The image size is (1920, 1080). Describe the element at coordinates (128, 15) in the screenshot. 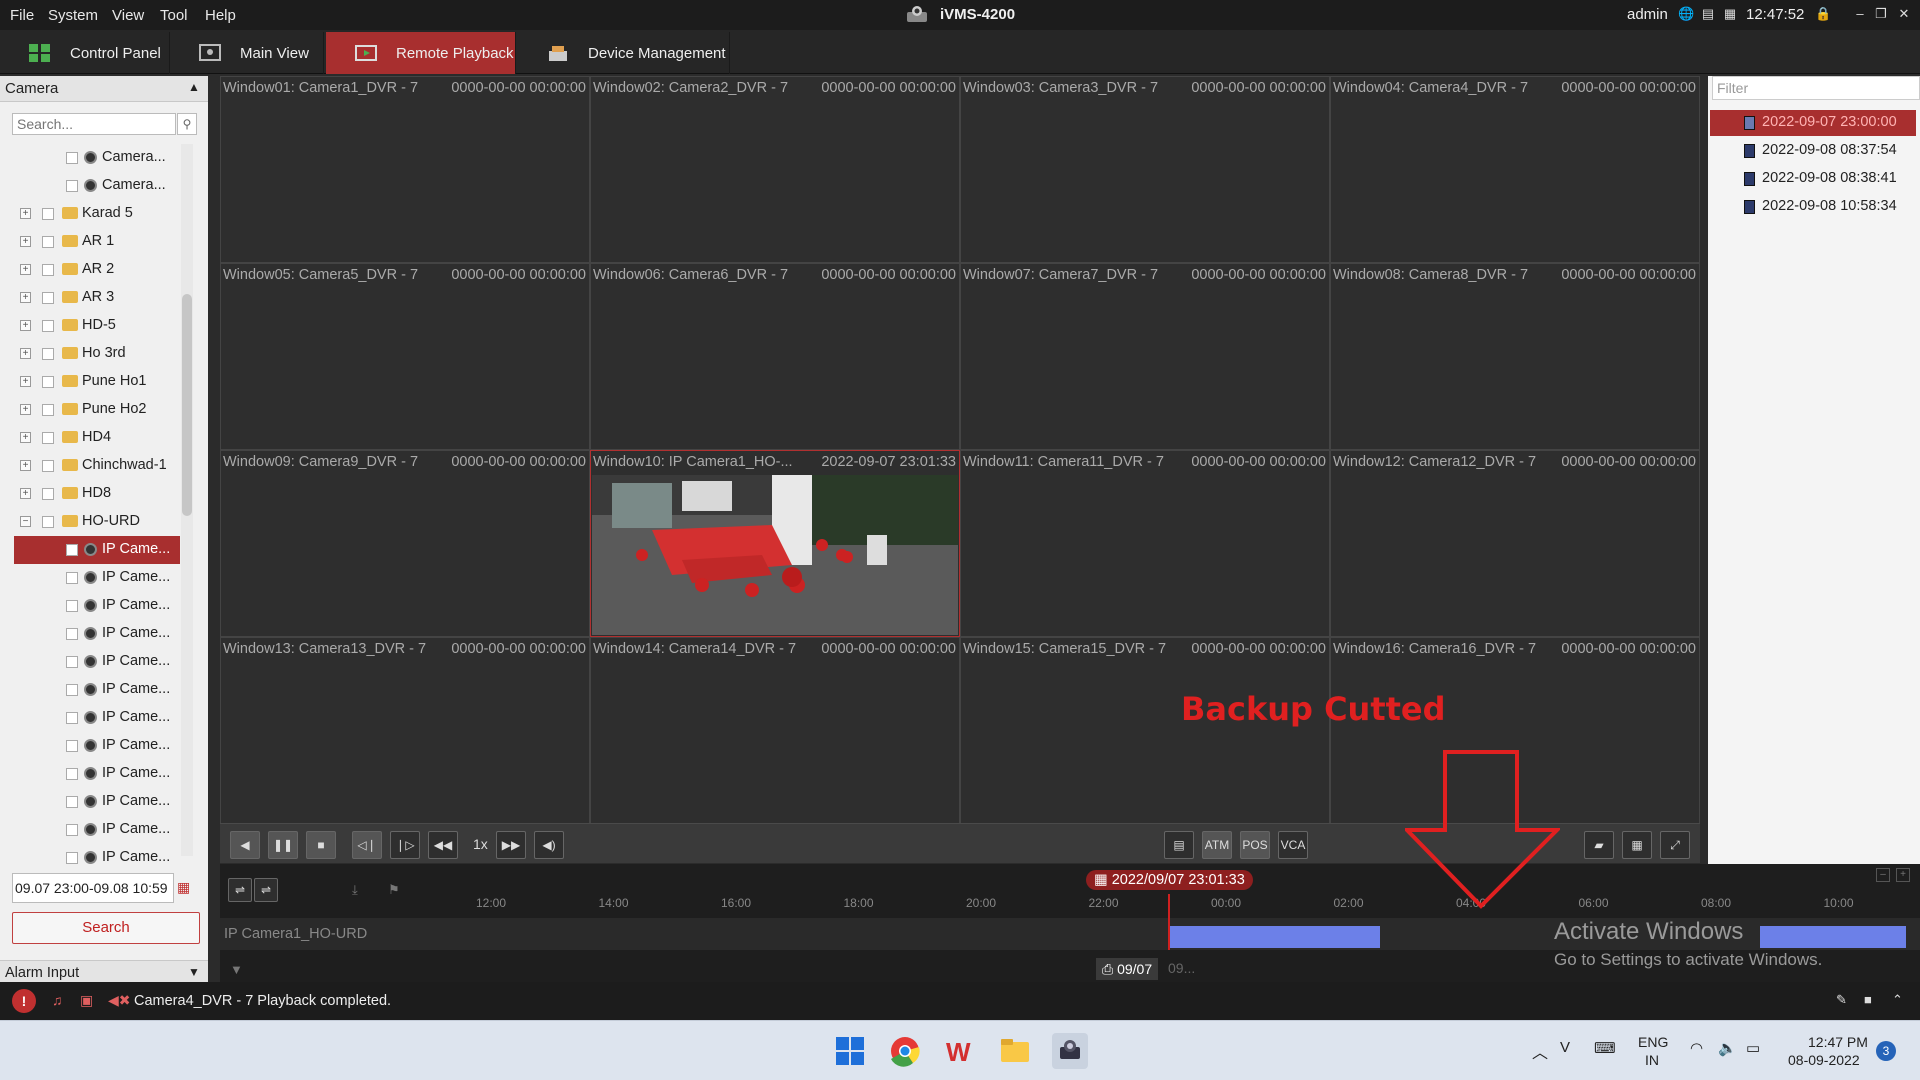

I see `menu-view: View` at that location.